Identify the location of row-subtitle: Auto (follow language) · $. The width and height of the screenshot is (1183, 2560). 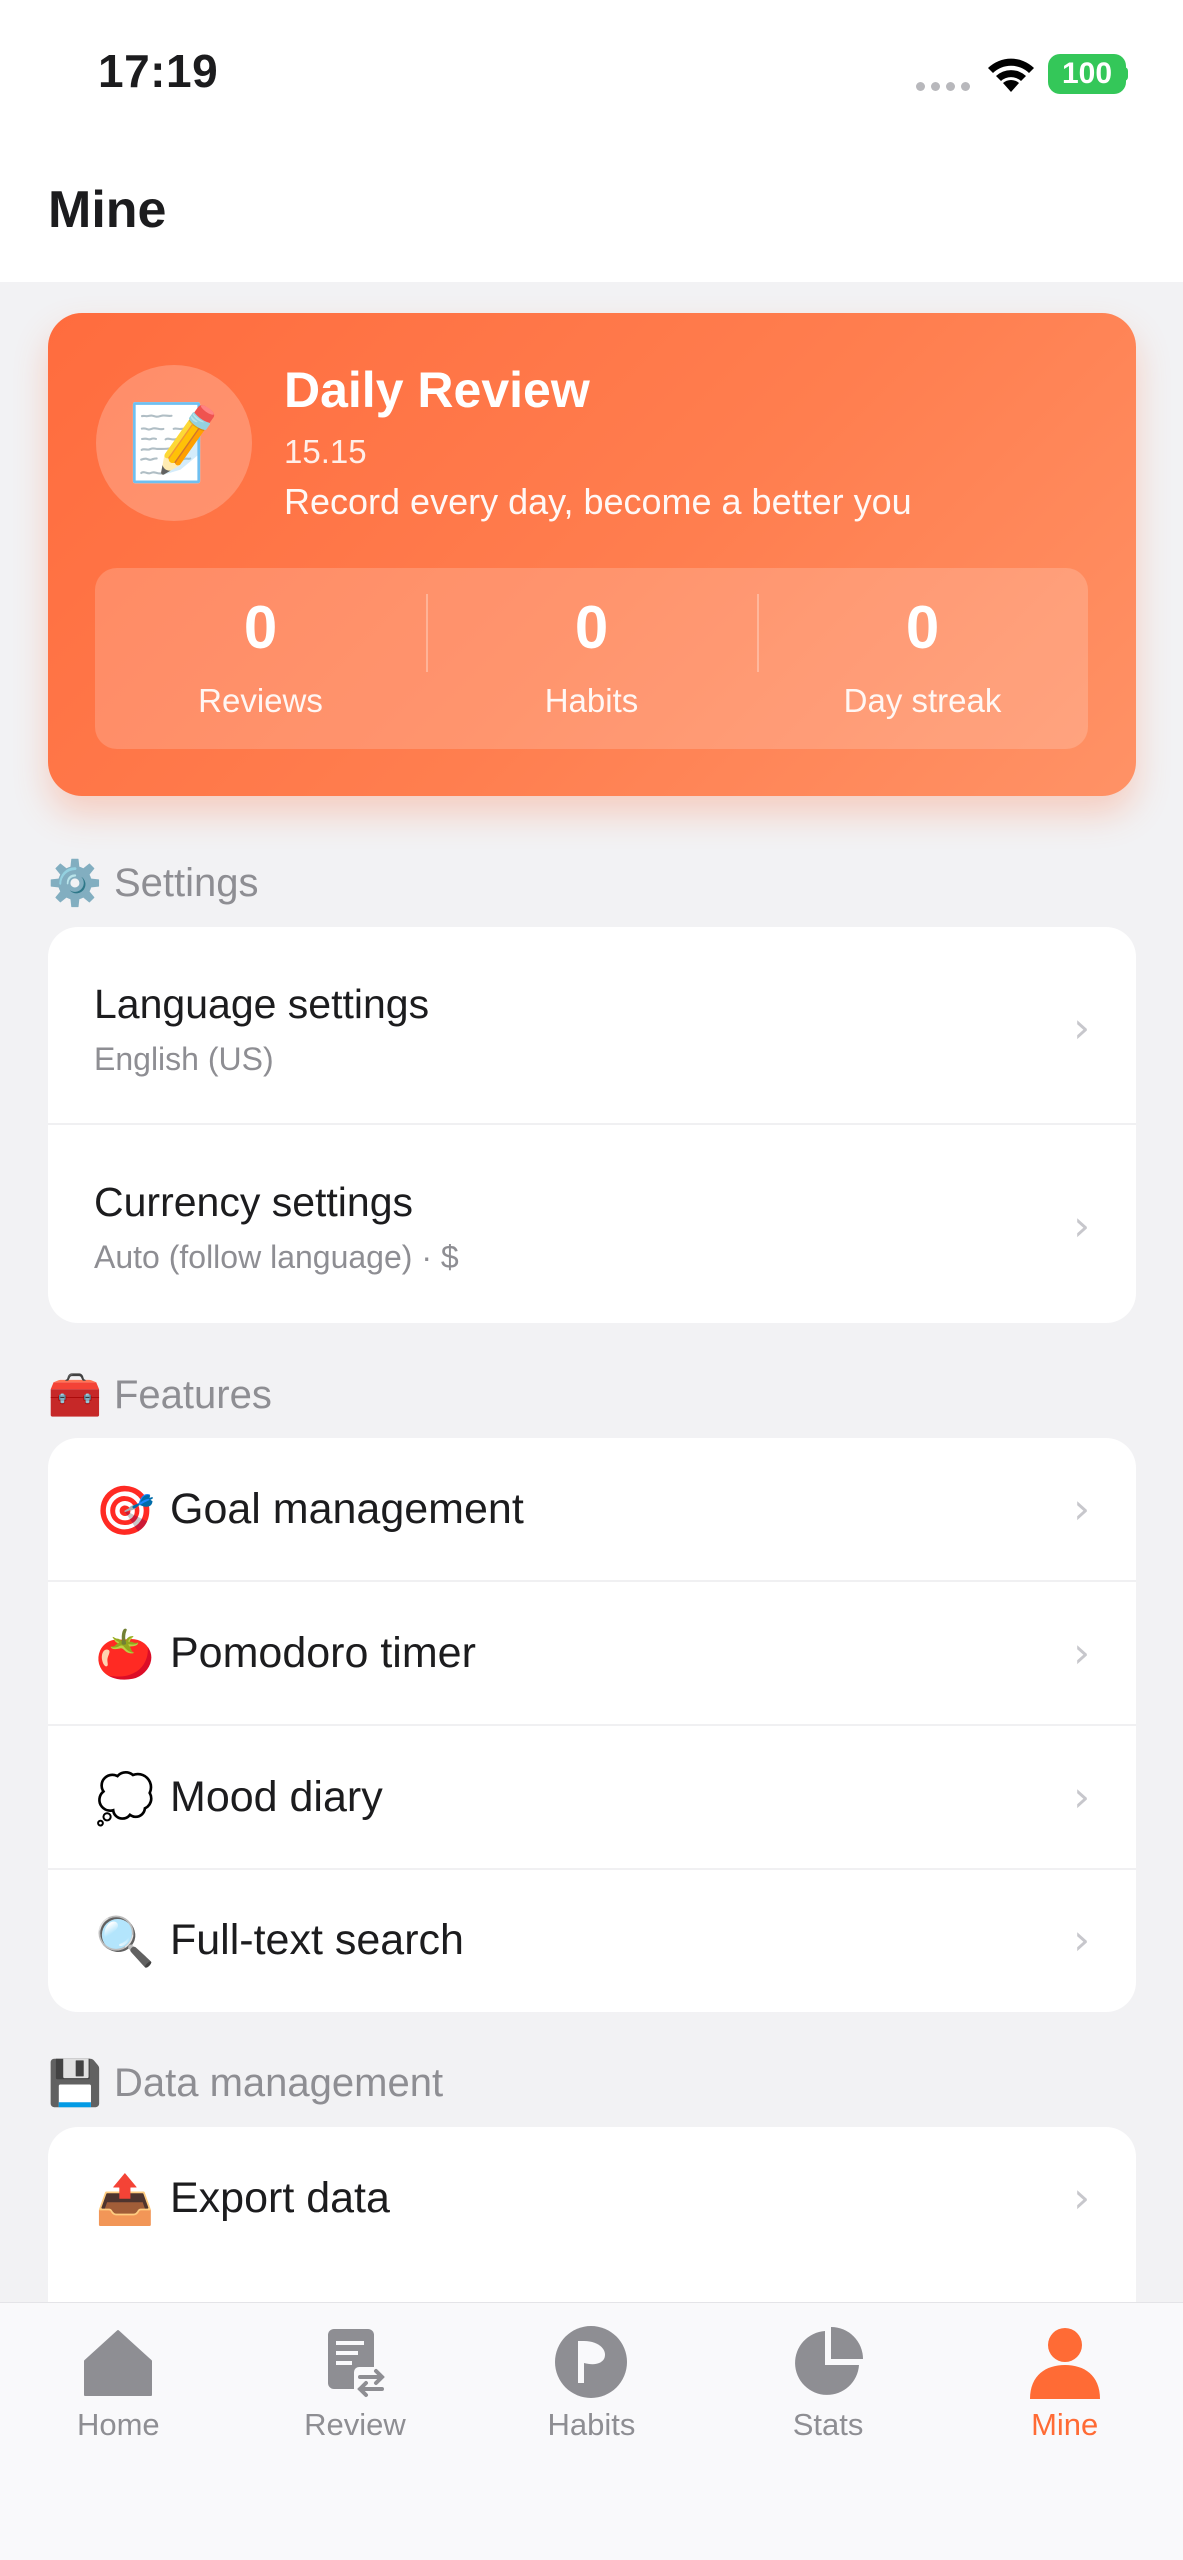
(276, 1257).